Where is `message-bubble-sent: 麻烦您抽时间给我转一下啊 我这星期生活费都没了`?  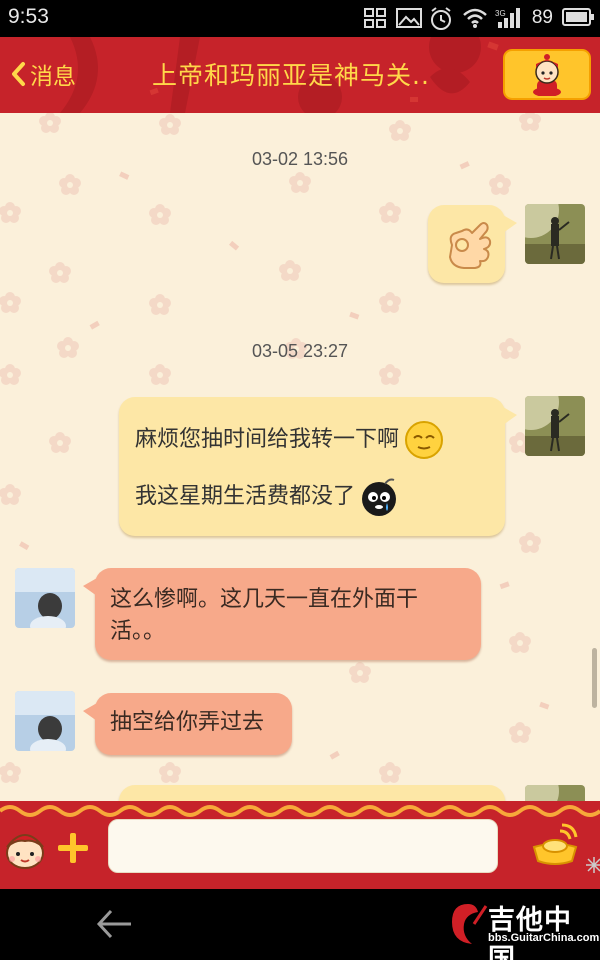
message-bubble-sent: 麻烦您抽时间给我转一下啊 我这星期生活费都没了 is located at coordinates (318, 466).